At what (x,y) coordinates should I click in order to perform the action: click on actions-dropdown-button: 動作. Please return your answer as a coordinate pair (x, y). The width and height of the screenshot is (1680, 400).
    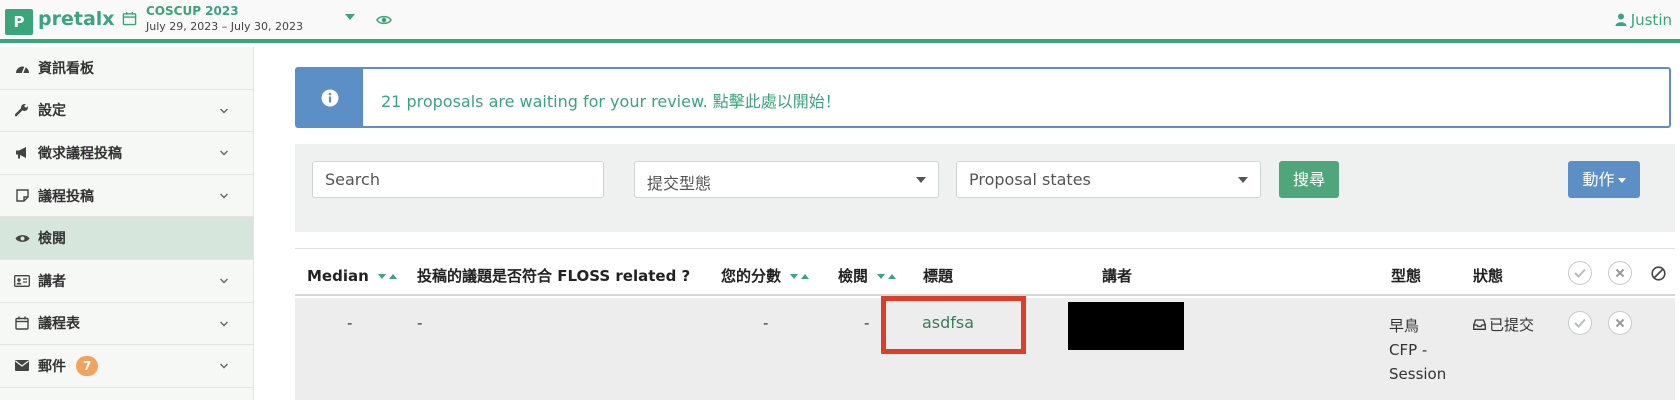
    Looking at the image, I should click on (1604, 179).